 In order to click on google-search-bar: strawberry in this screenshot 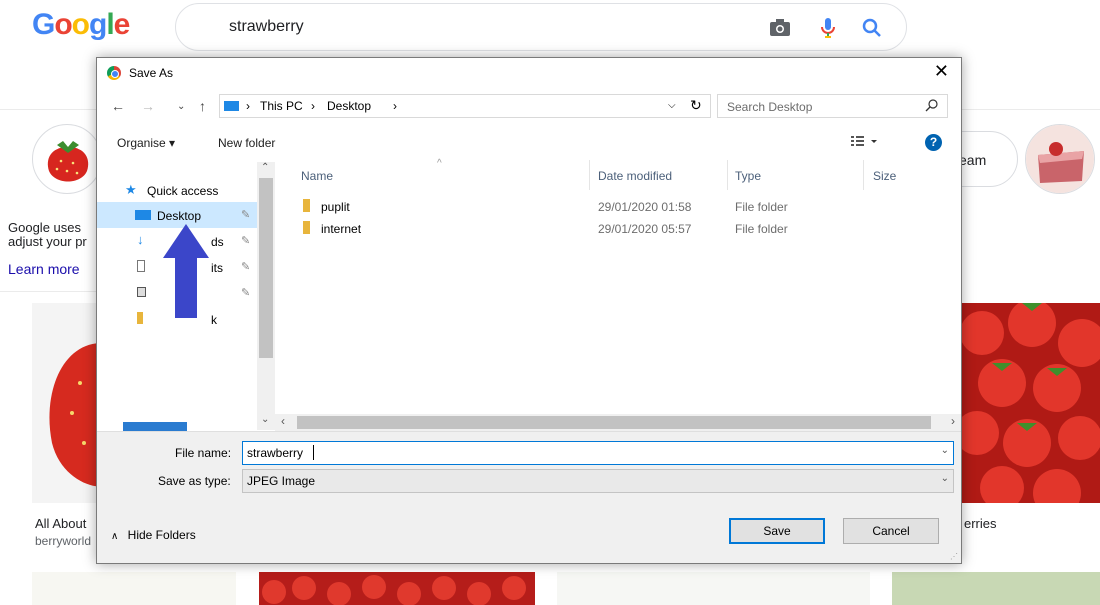, I will do `click(541, 27)`.